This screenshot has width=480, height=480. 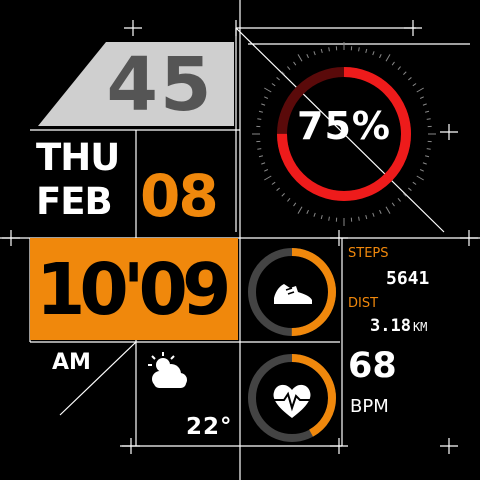 I want to click on heart-ring, so click(x=292, y=398).